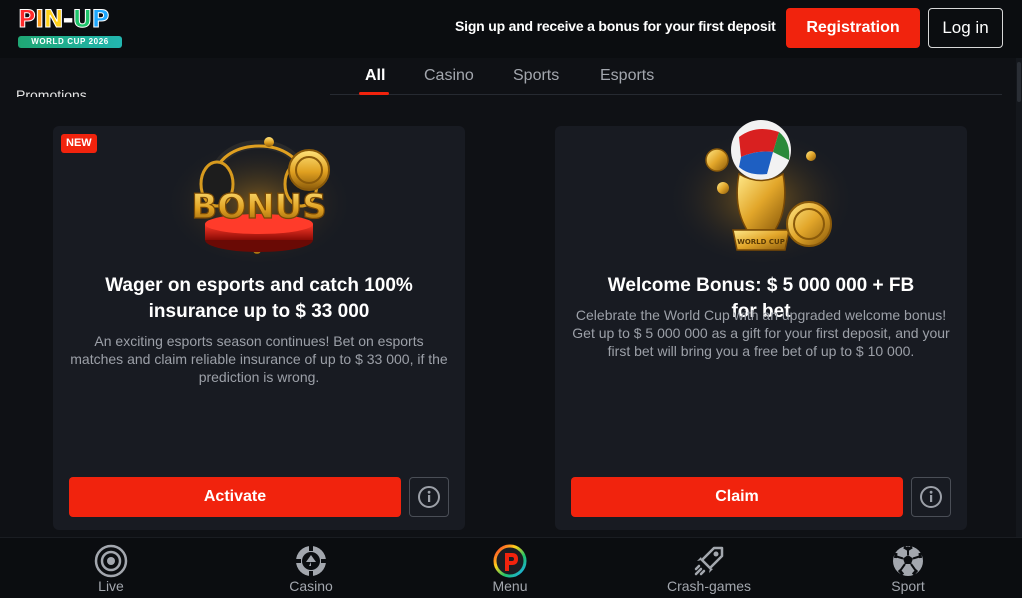 Image resolution: width=1022 pixels, height=598 pixels. I want to click on logo-letter: I, so click(40, 19).